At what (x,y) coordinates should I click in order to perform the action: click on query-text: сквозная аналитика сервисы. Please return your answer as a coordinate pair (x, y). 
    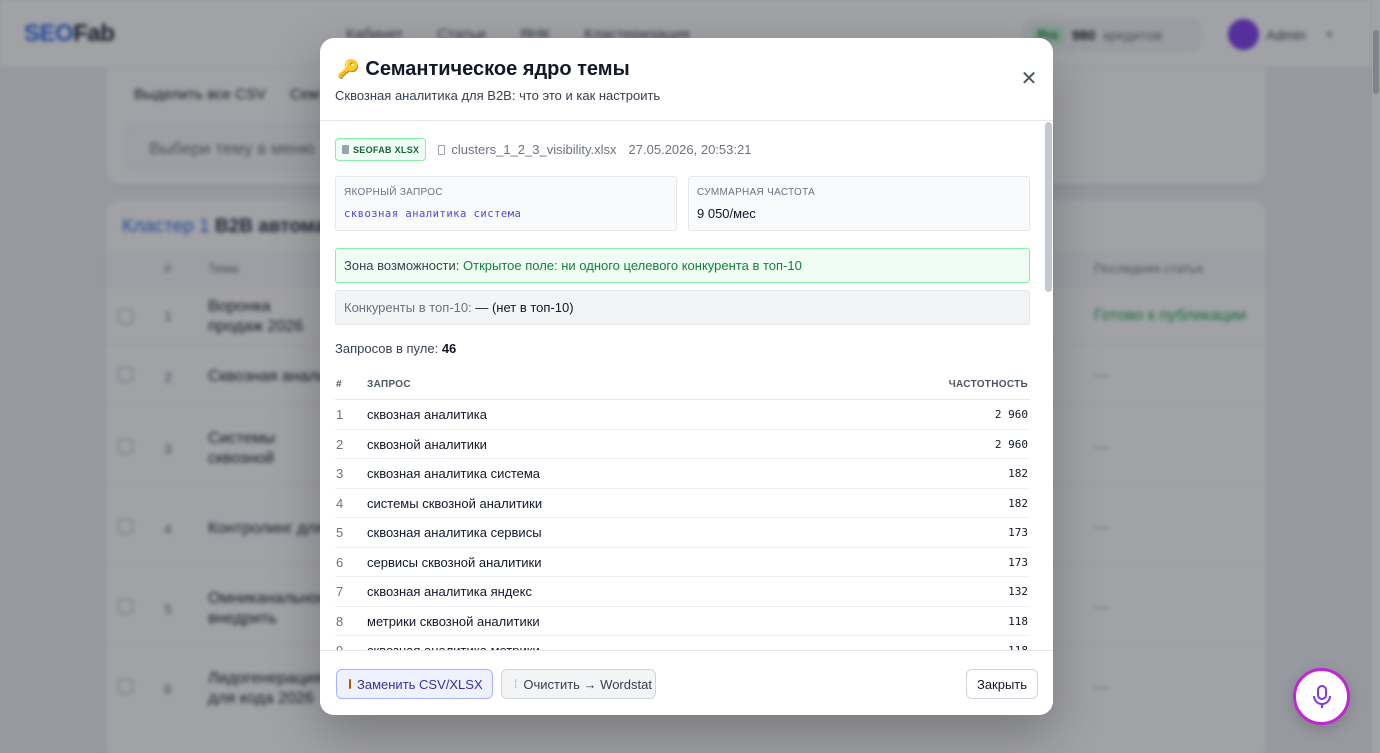
    Looking at the image, I should click on (454, 532).